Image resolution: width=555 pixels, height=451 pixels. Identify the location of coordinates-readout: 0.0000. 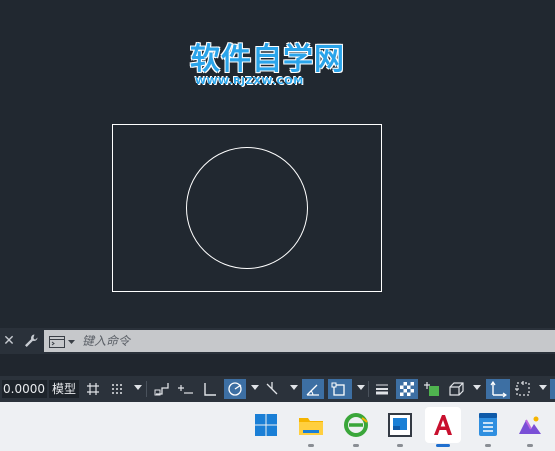
(24, 389).